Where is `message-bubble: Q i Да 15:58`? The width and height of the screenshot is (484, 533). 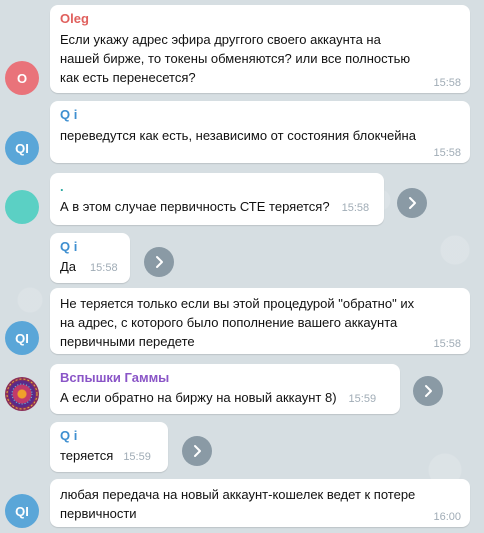
message-bubble: Q i Да 15:58 is located at coordinates (90, 258).